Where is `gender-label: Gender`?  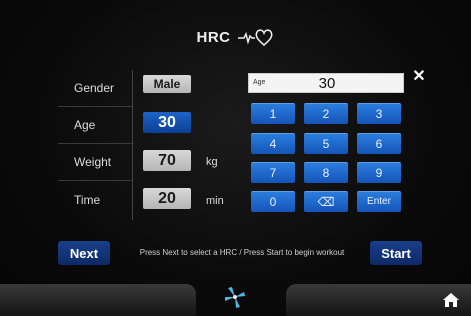 gender-label: Gender is located at coordinates (95, 88).